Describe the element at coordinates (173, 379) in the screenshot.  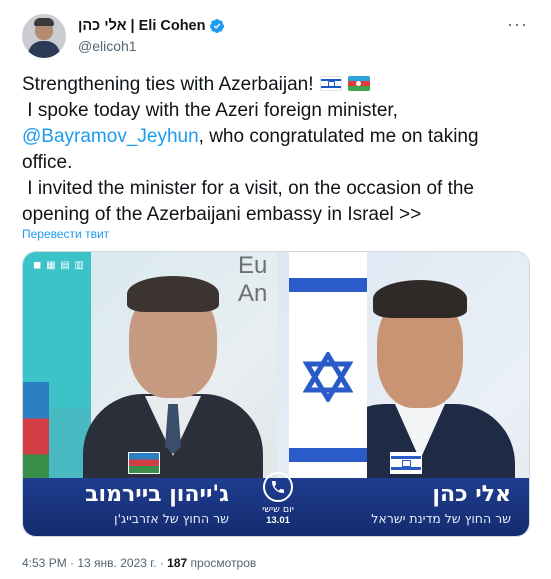
I see `azeri-minister-figure` at that location.